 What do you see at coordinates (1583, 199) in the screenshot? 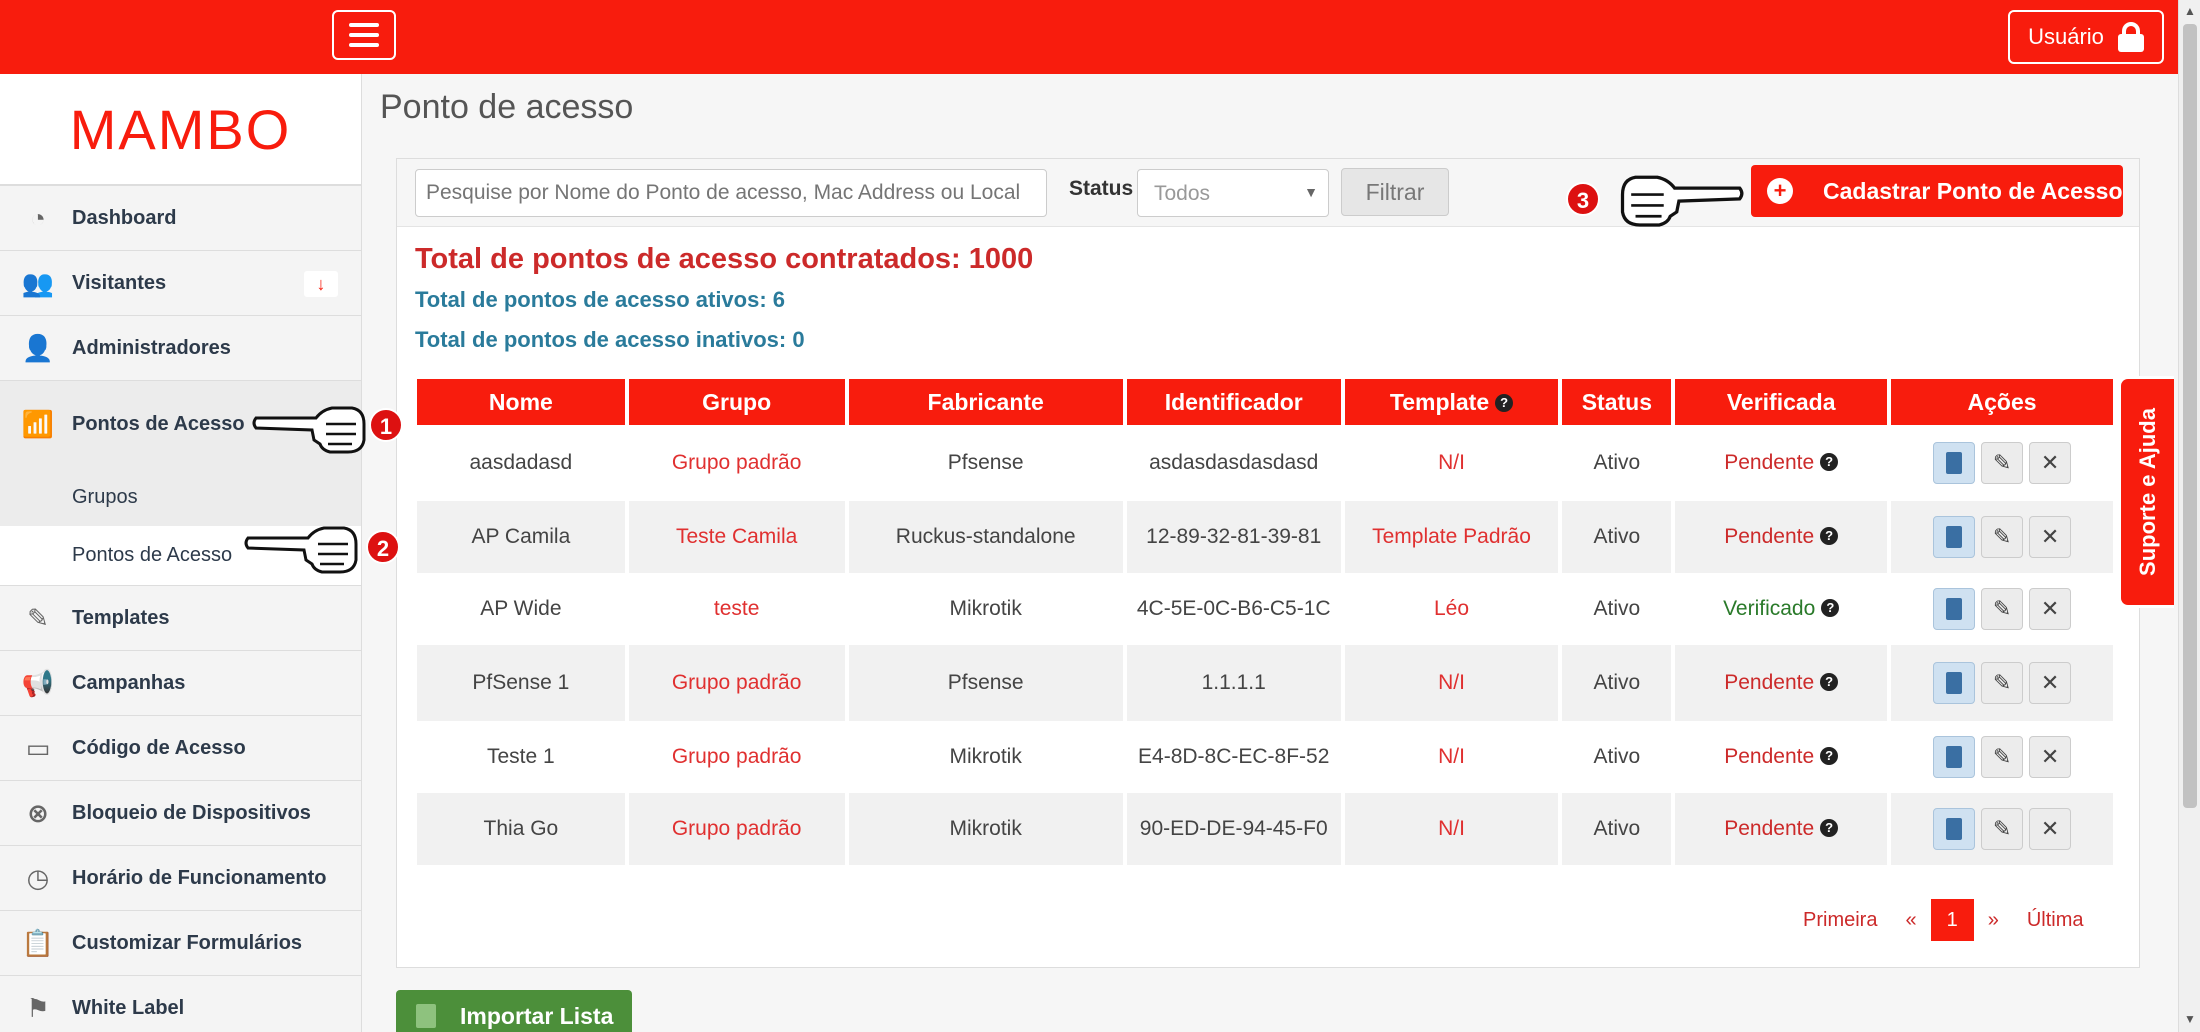
I see `callout-3: 3` at bounding box center [1583, 199].